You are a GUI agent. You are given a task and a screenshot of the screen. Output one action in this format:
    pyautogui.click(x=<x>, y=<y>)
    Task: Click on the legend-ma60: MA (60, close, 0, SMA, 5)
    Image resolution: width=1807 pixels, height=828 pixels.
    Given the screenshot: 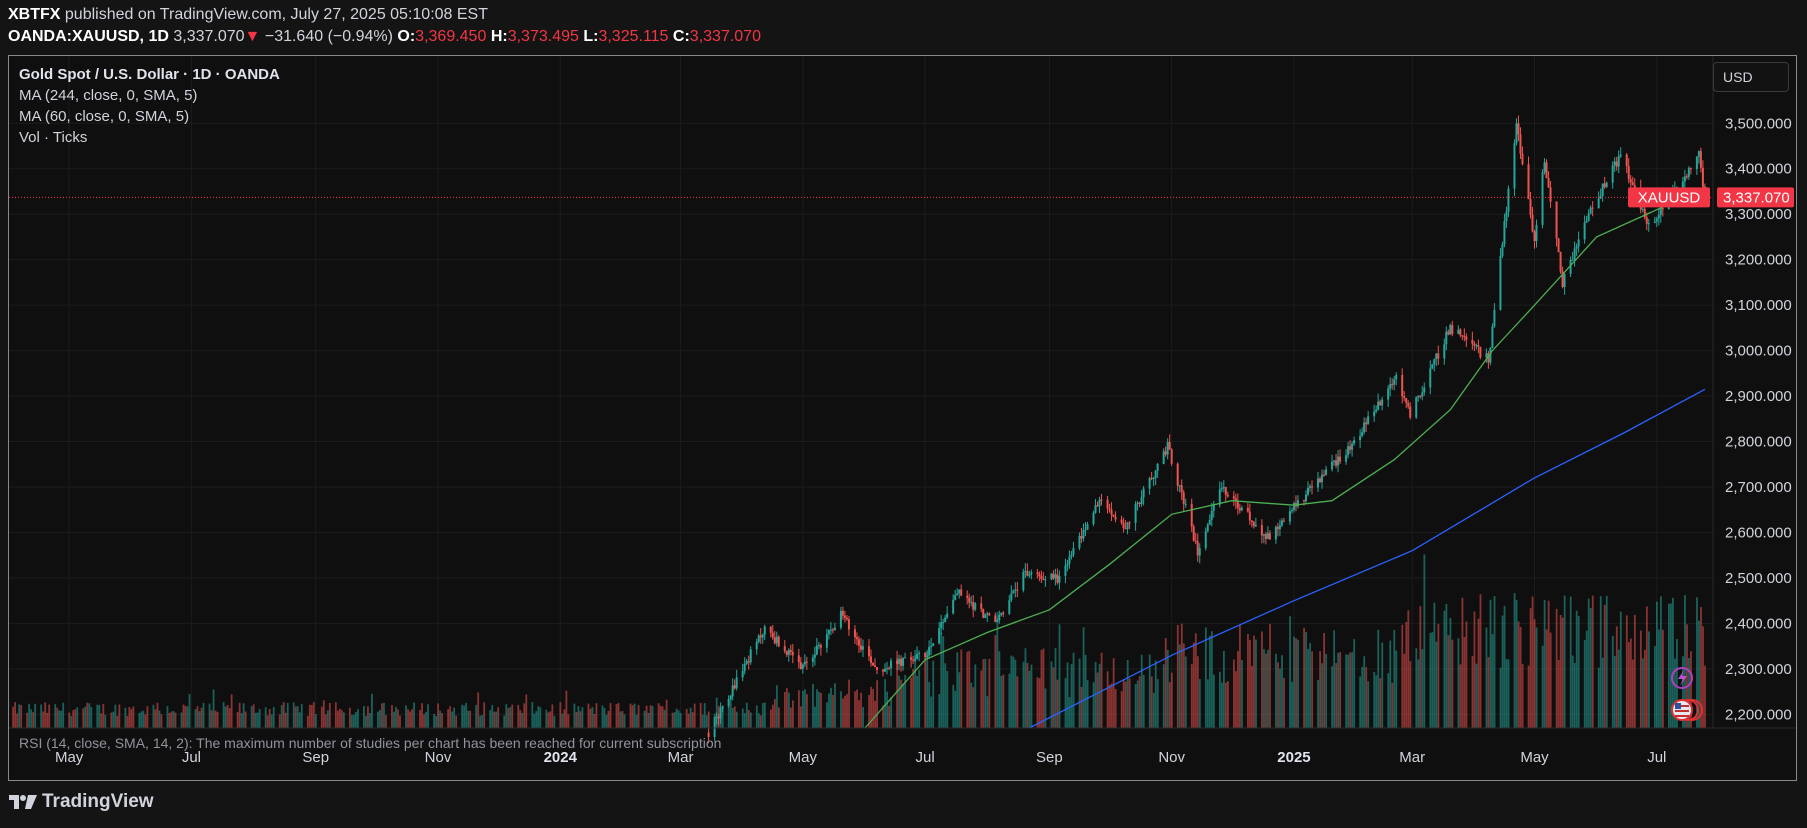 What is the action you would take?
    pyautogui.click(x=104, y=116)
    